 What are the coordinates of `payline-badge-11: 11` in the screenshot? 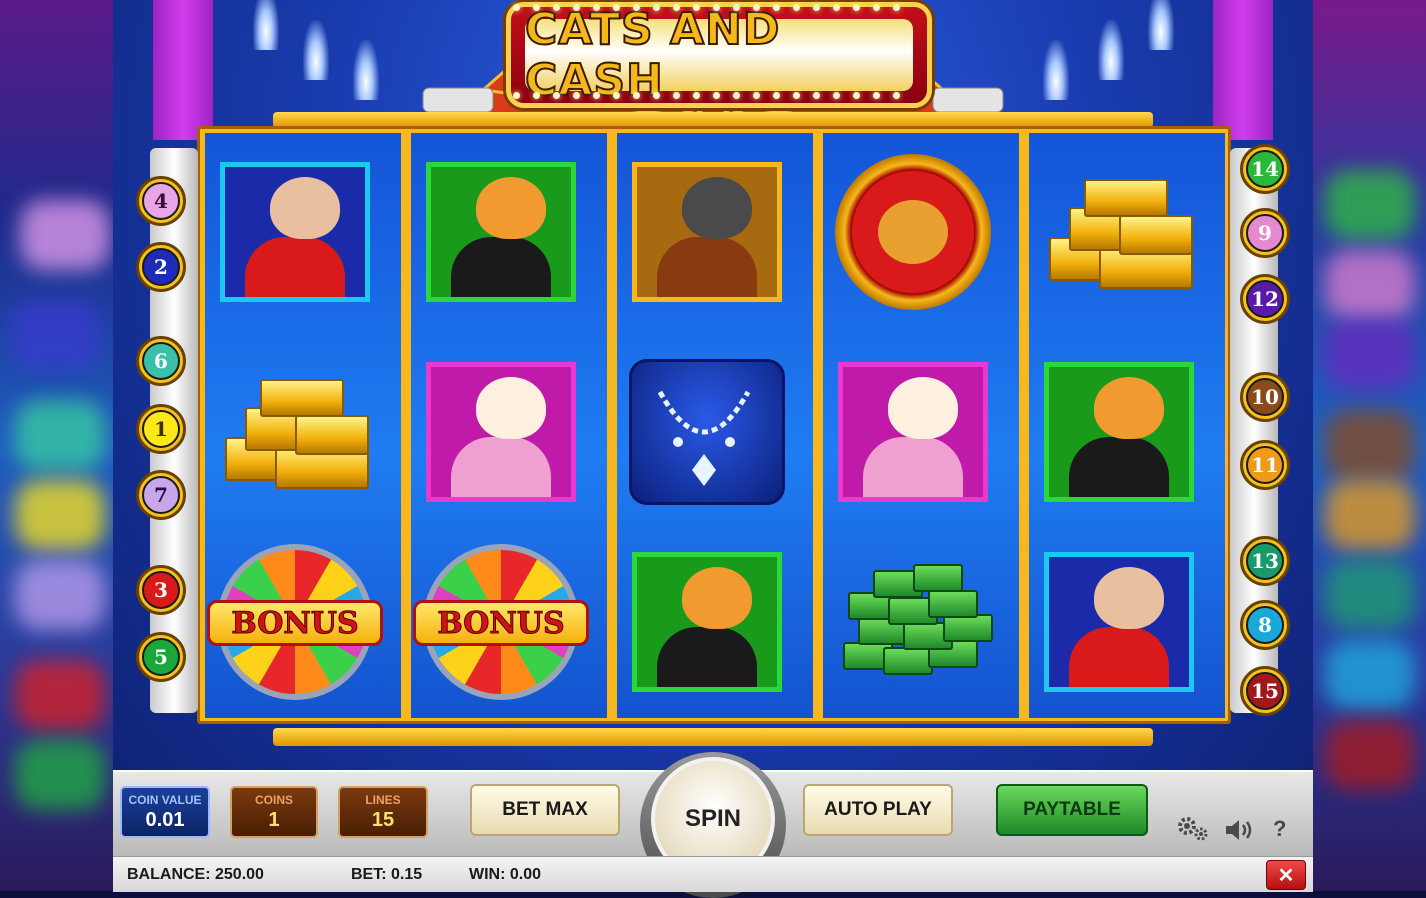 It's located at (1265, 465).